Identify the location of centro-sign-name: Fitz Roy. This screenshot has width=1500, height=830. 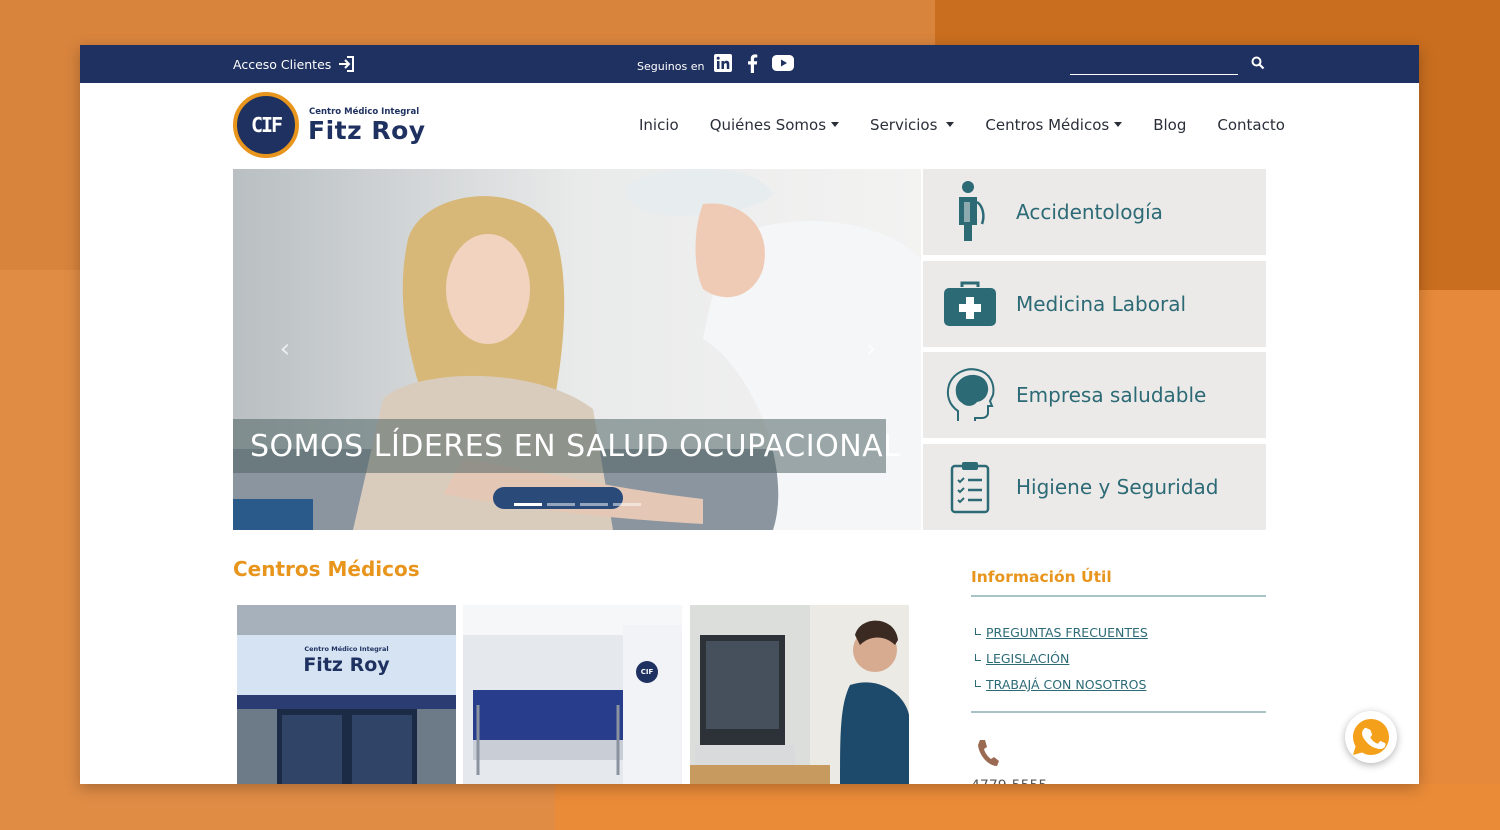
(346, 665).